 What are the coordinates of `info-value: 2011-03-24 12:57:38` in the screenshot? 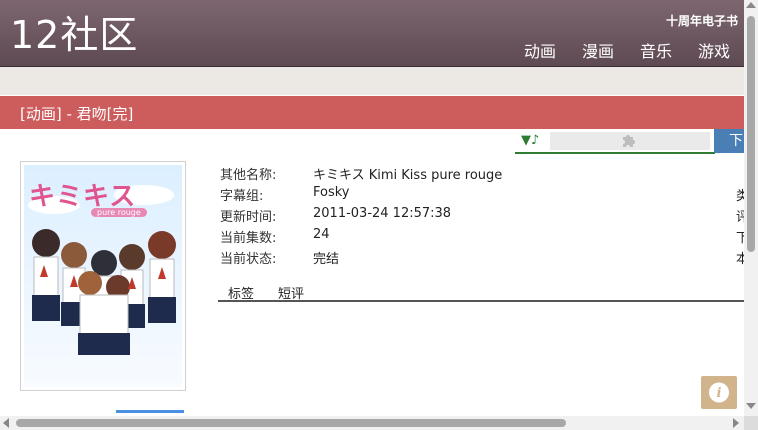 It's located at (382, 213).